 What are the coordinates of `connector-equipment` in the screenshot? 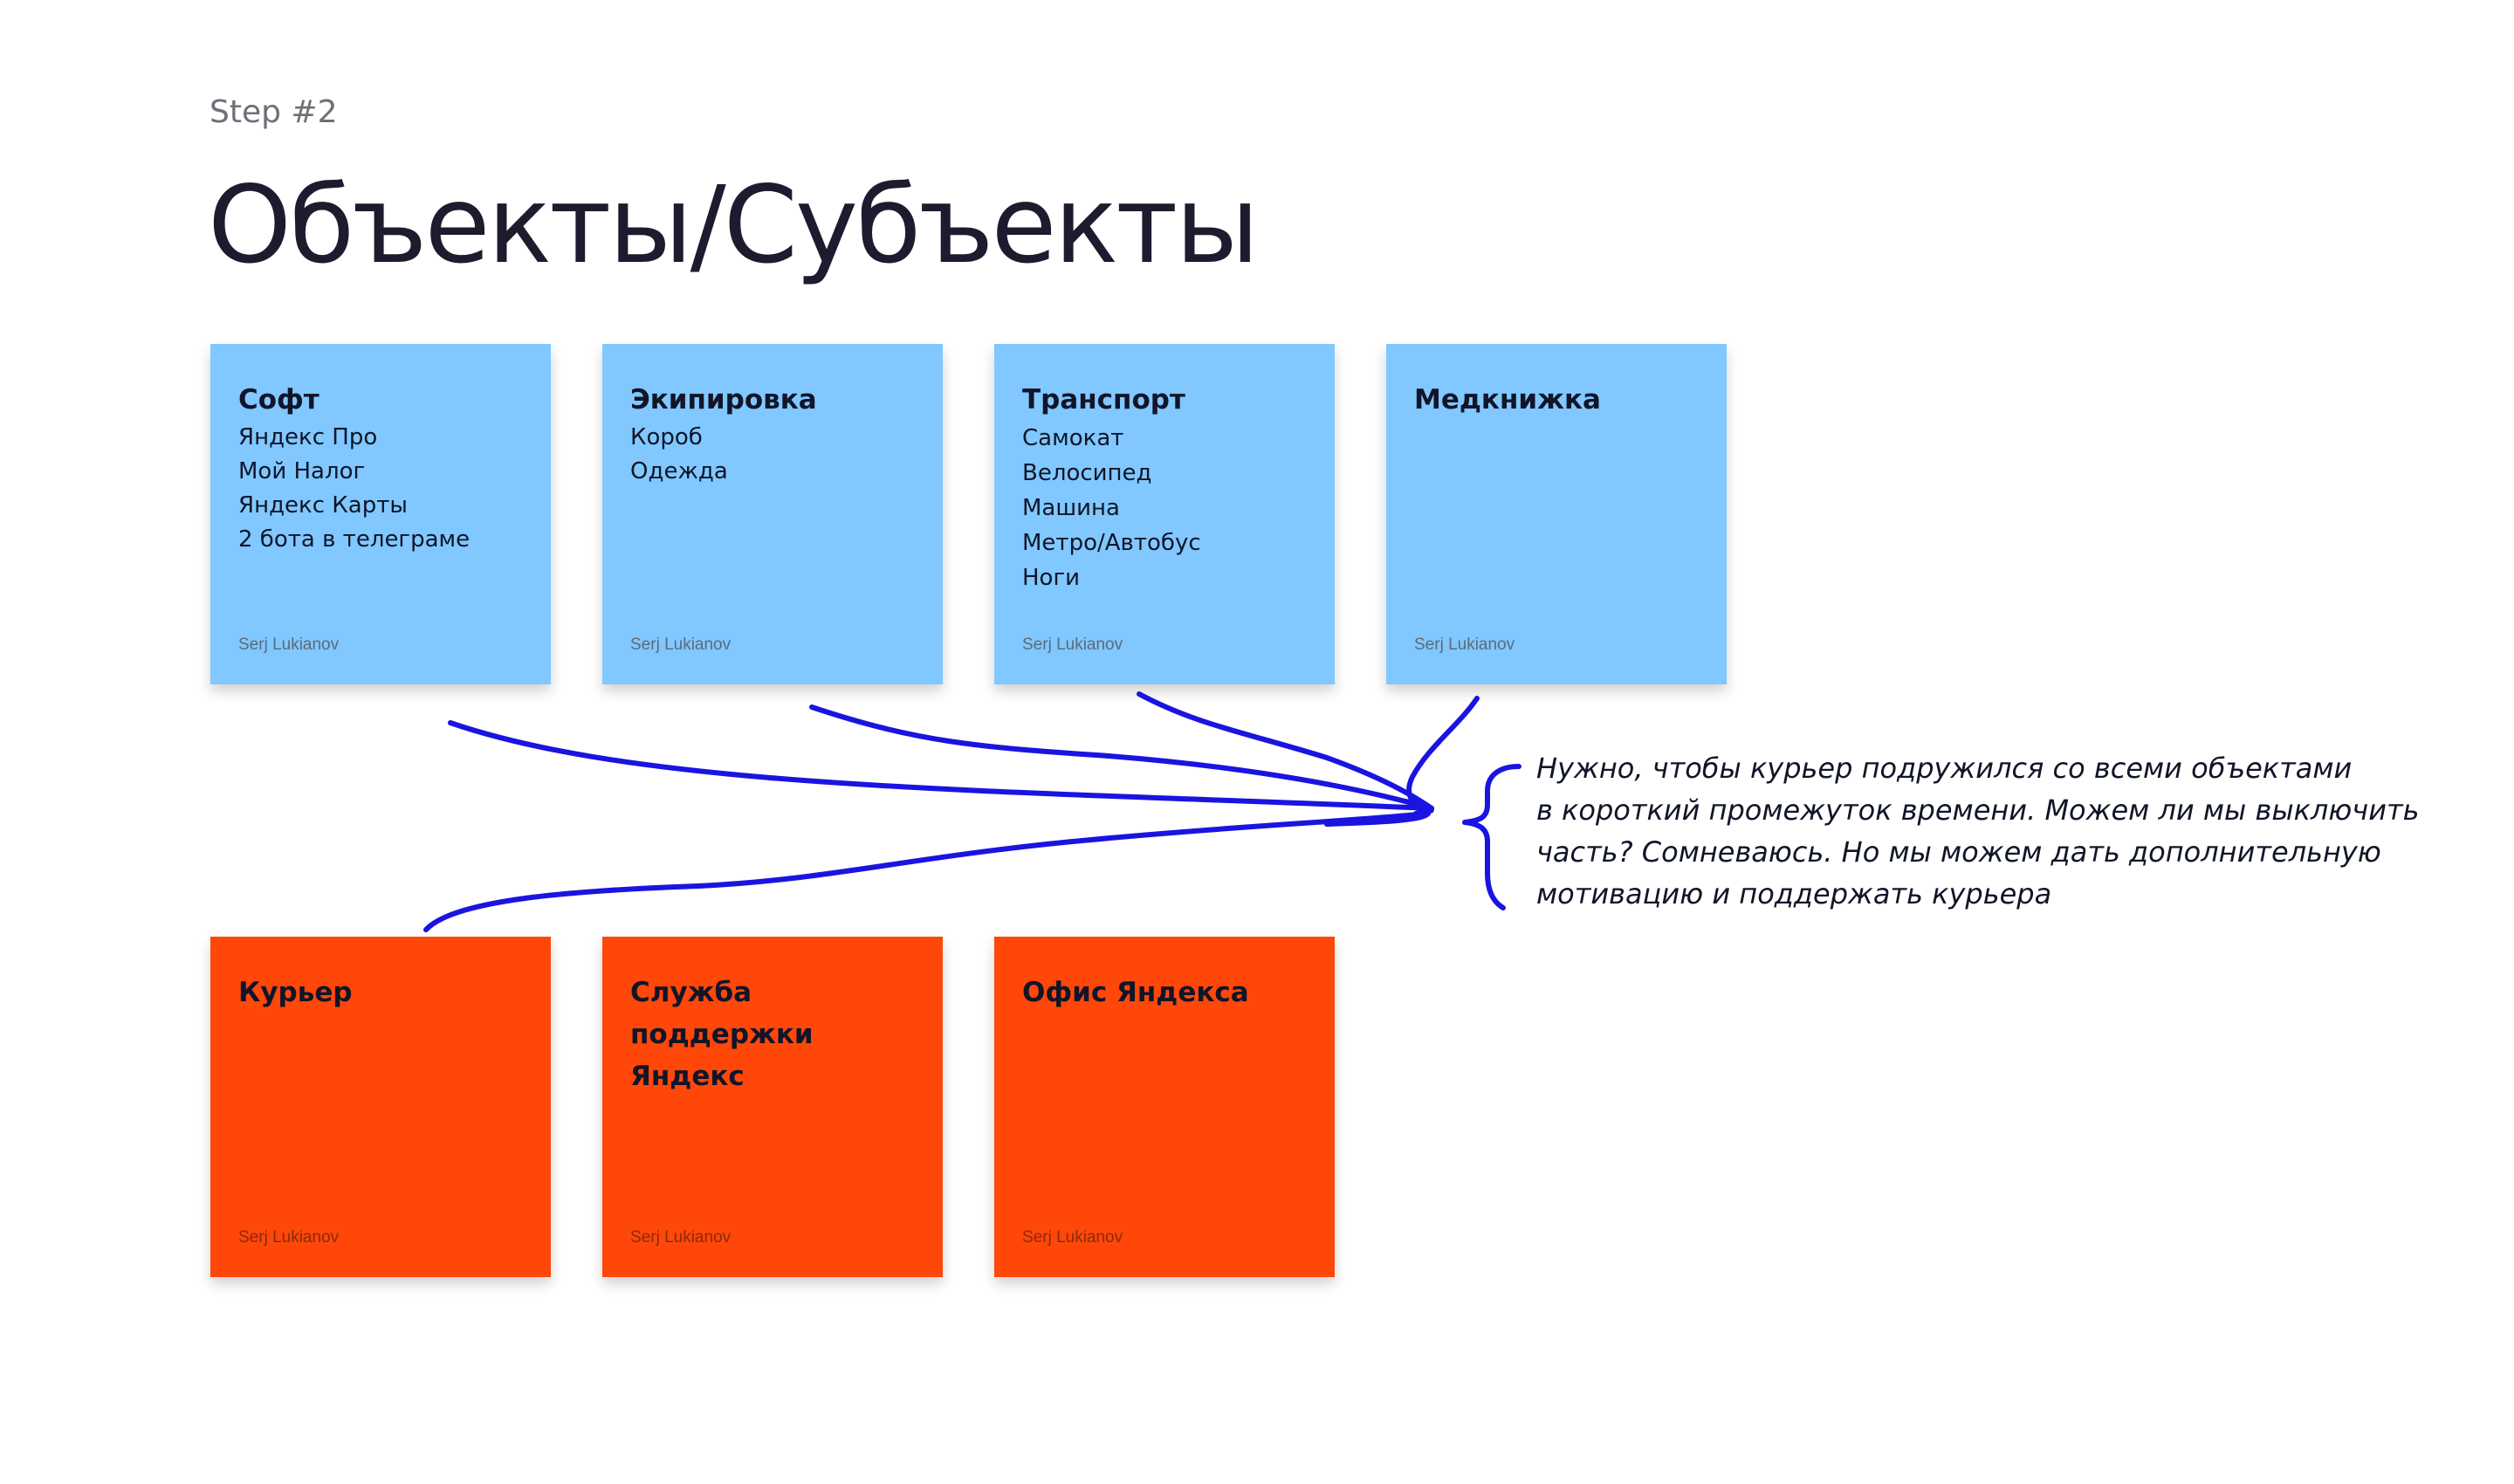 It's located at (1121, 758).